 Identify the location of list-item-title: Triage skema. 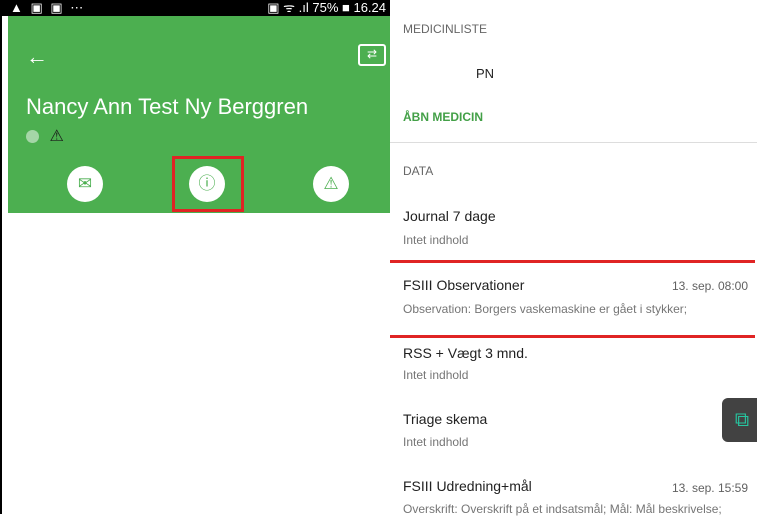
(445, 419).